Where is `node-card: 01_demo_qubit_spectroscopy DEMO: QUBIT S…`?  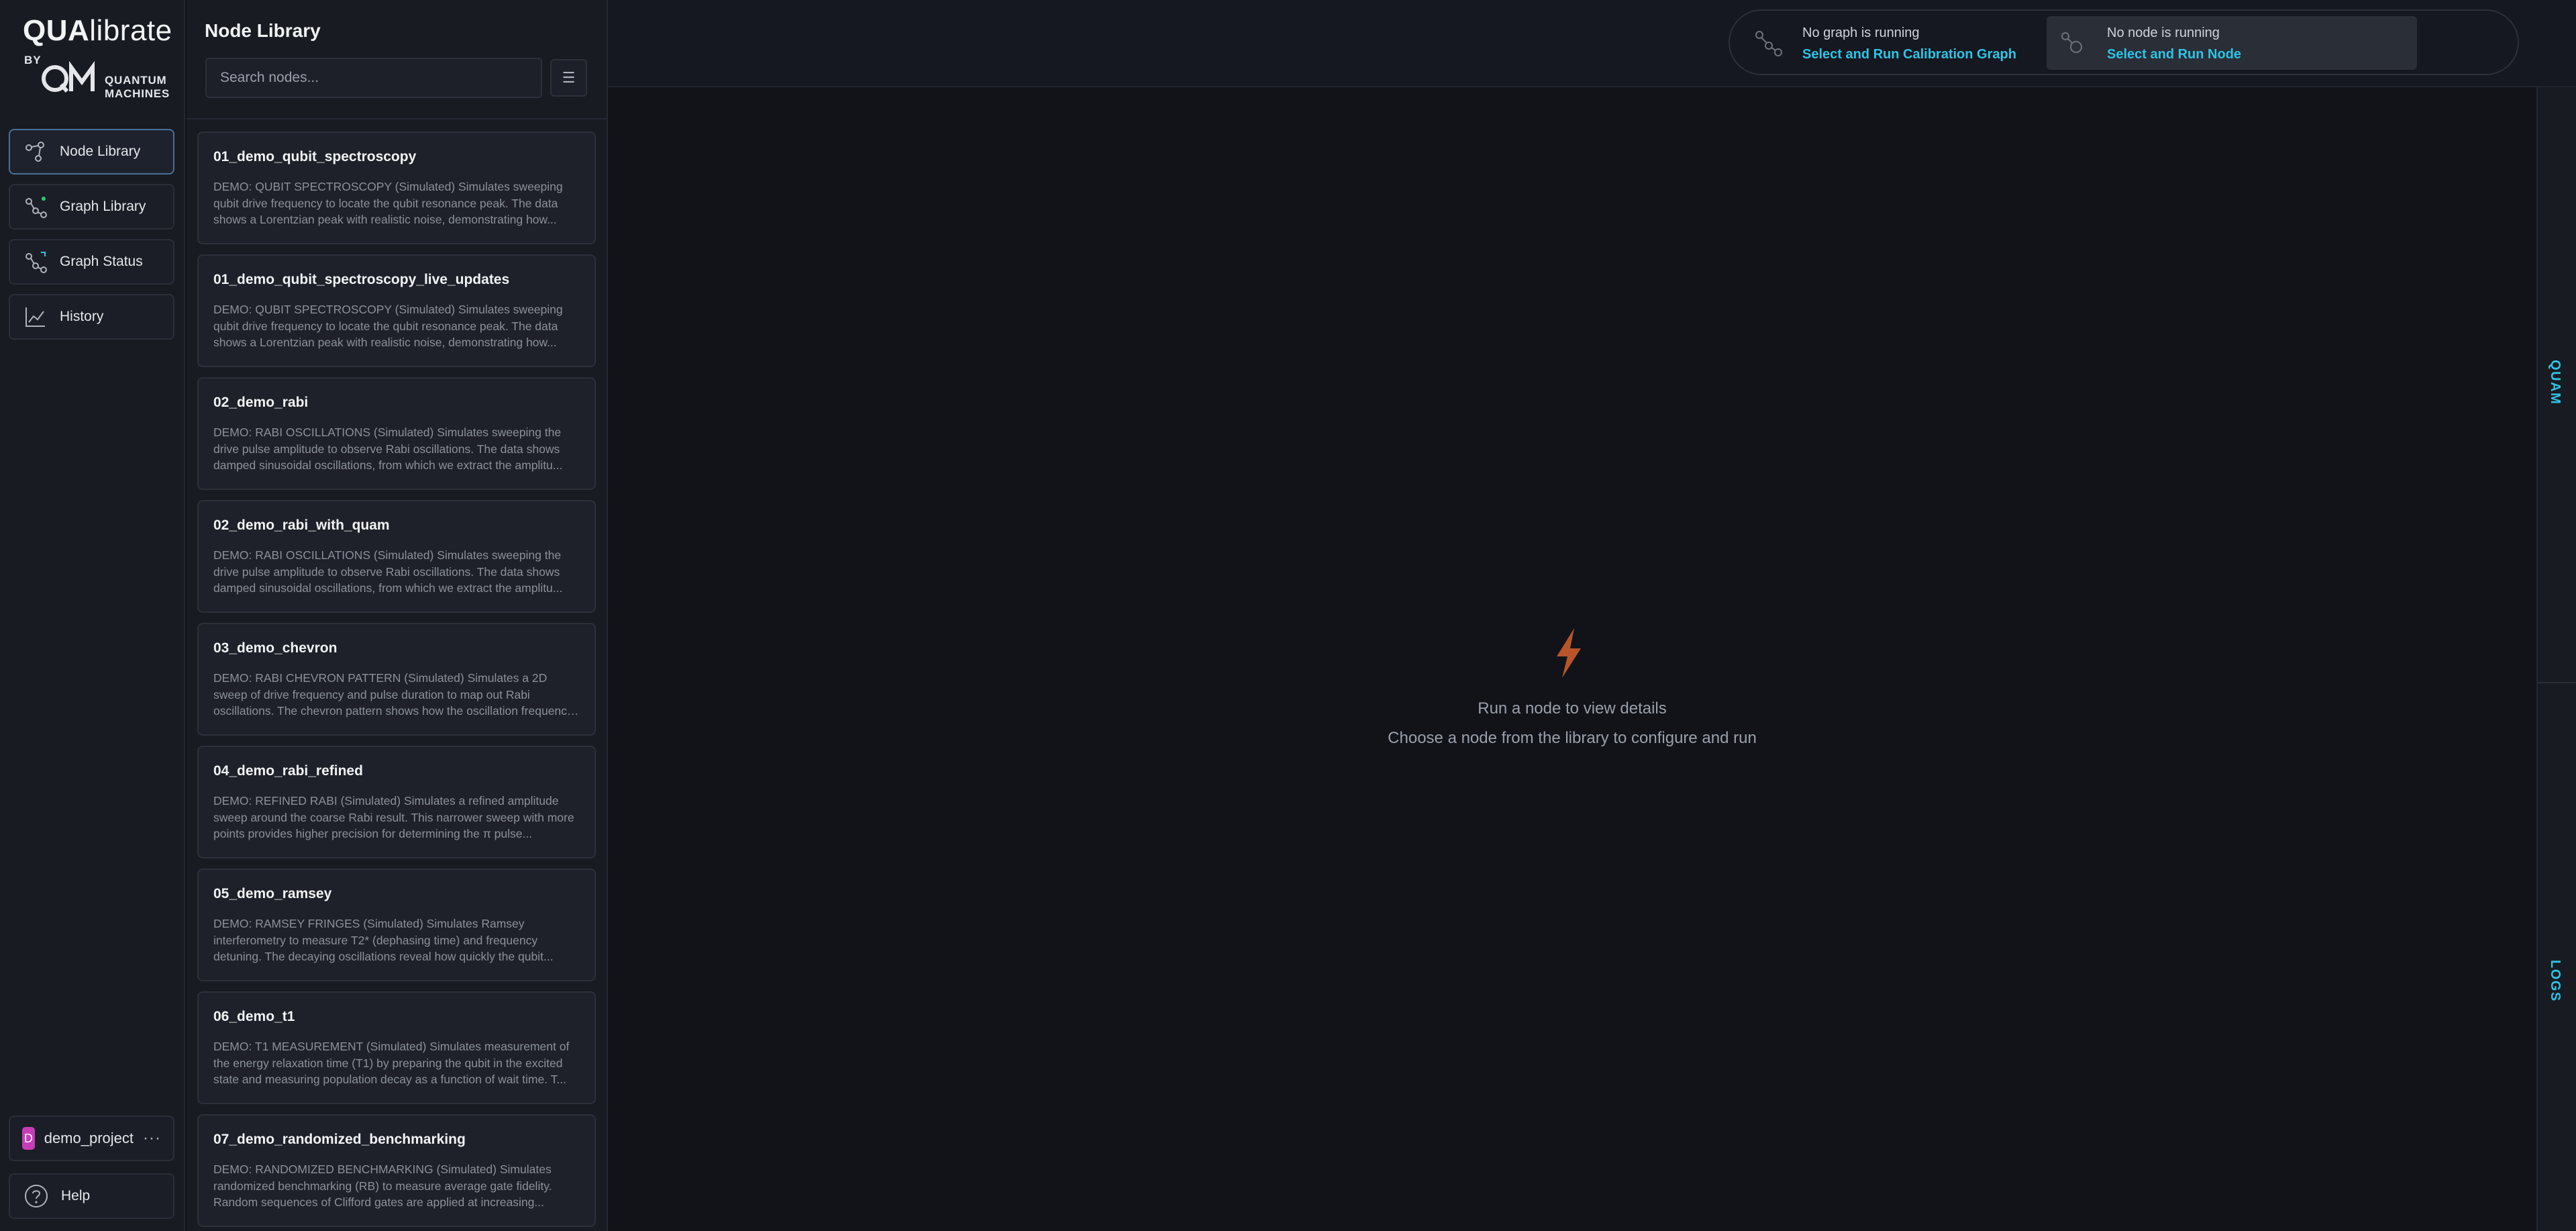 node-card: 01_demo_qubit_spectroscopy DEMO: QUBIT S… is located at coordinates (396, 188).